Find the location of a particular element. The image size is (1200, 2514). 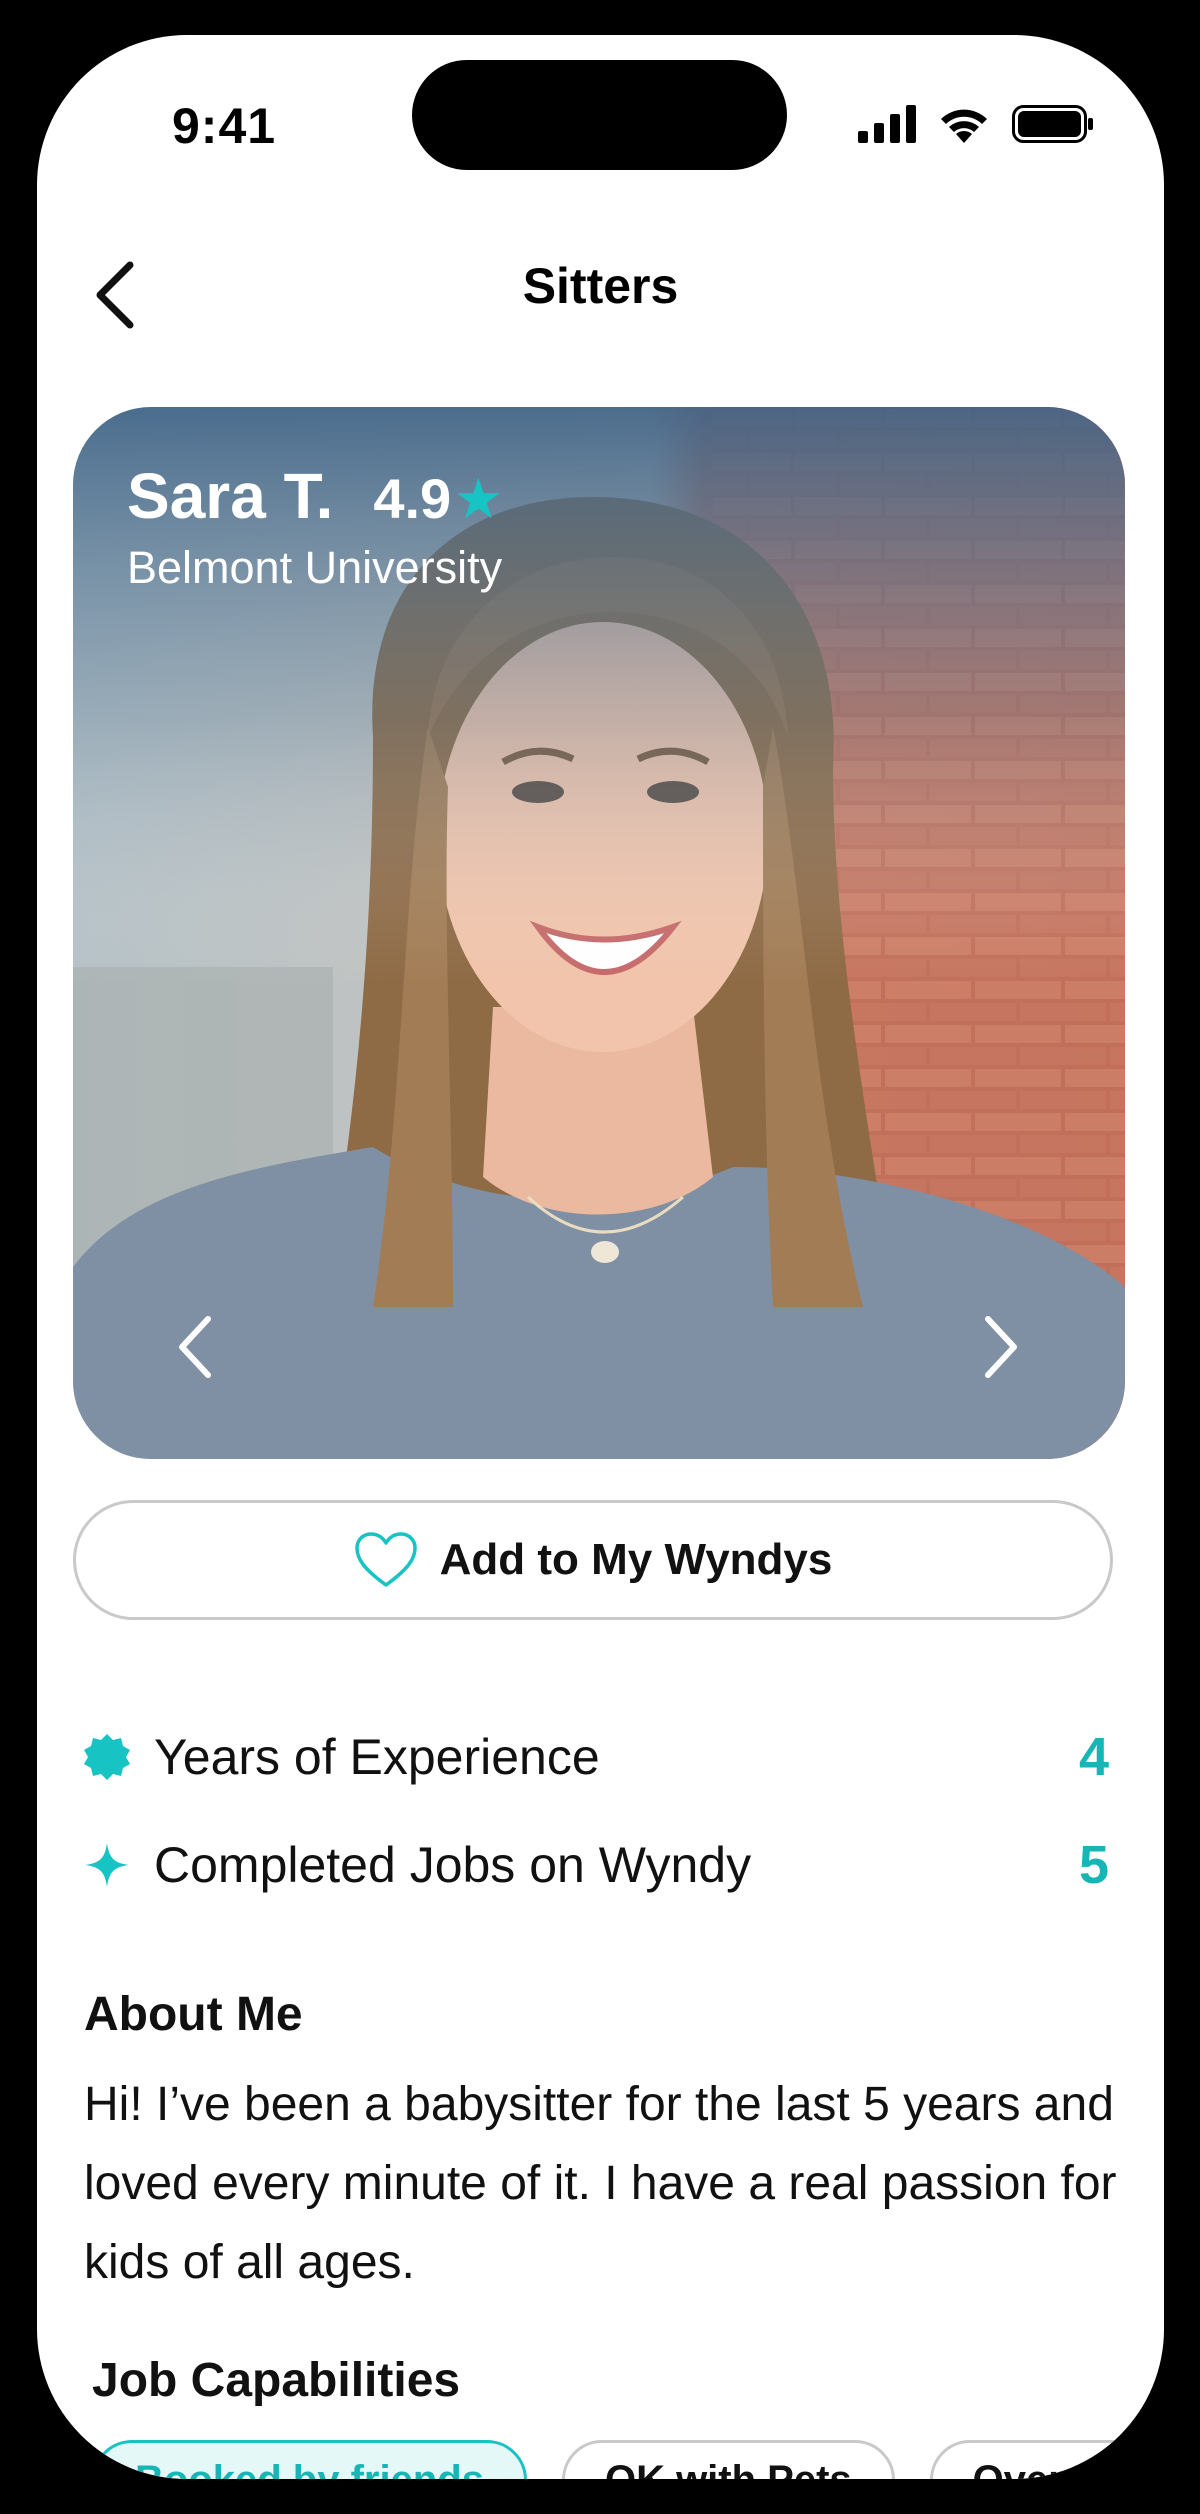

stat-value: 4 is located at coordinates (1093, 1757).